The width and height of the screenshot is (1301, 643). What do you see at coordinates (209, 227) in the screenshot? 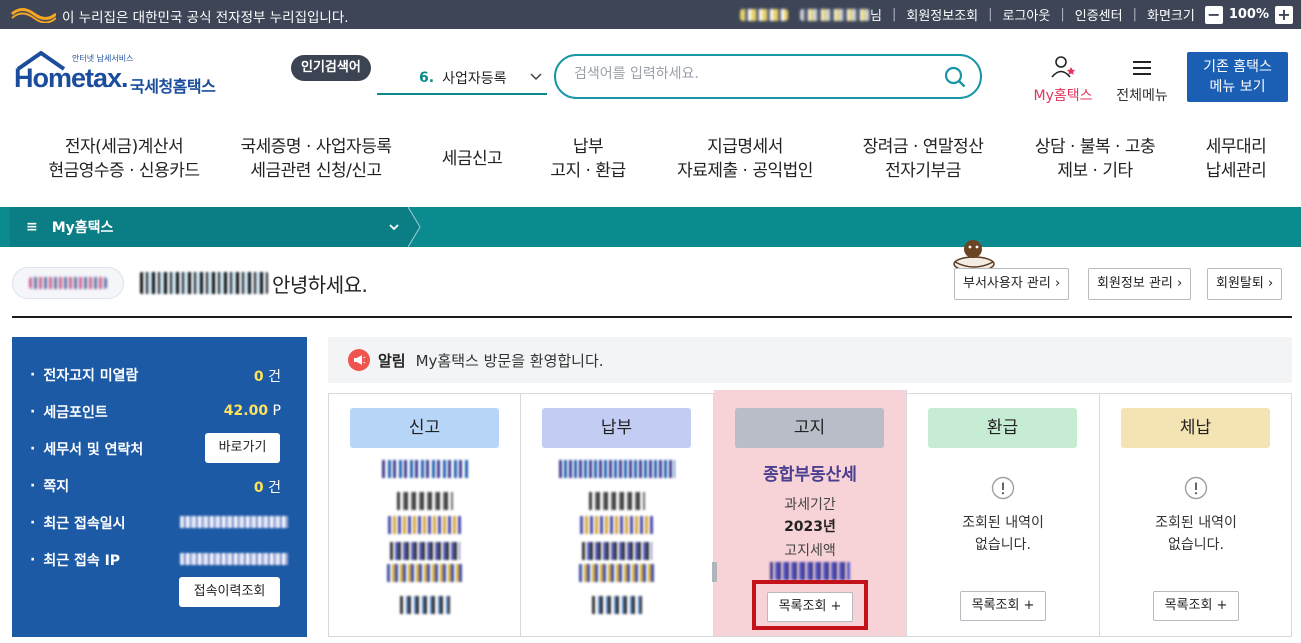
I see `breadcrumb-my-hometax: ≡ My홈택스` at bounding box center [209, 227].